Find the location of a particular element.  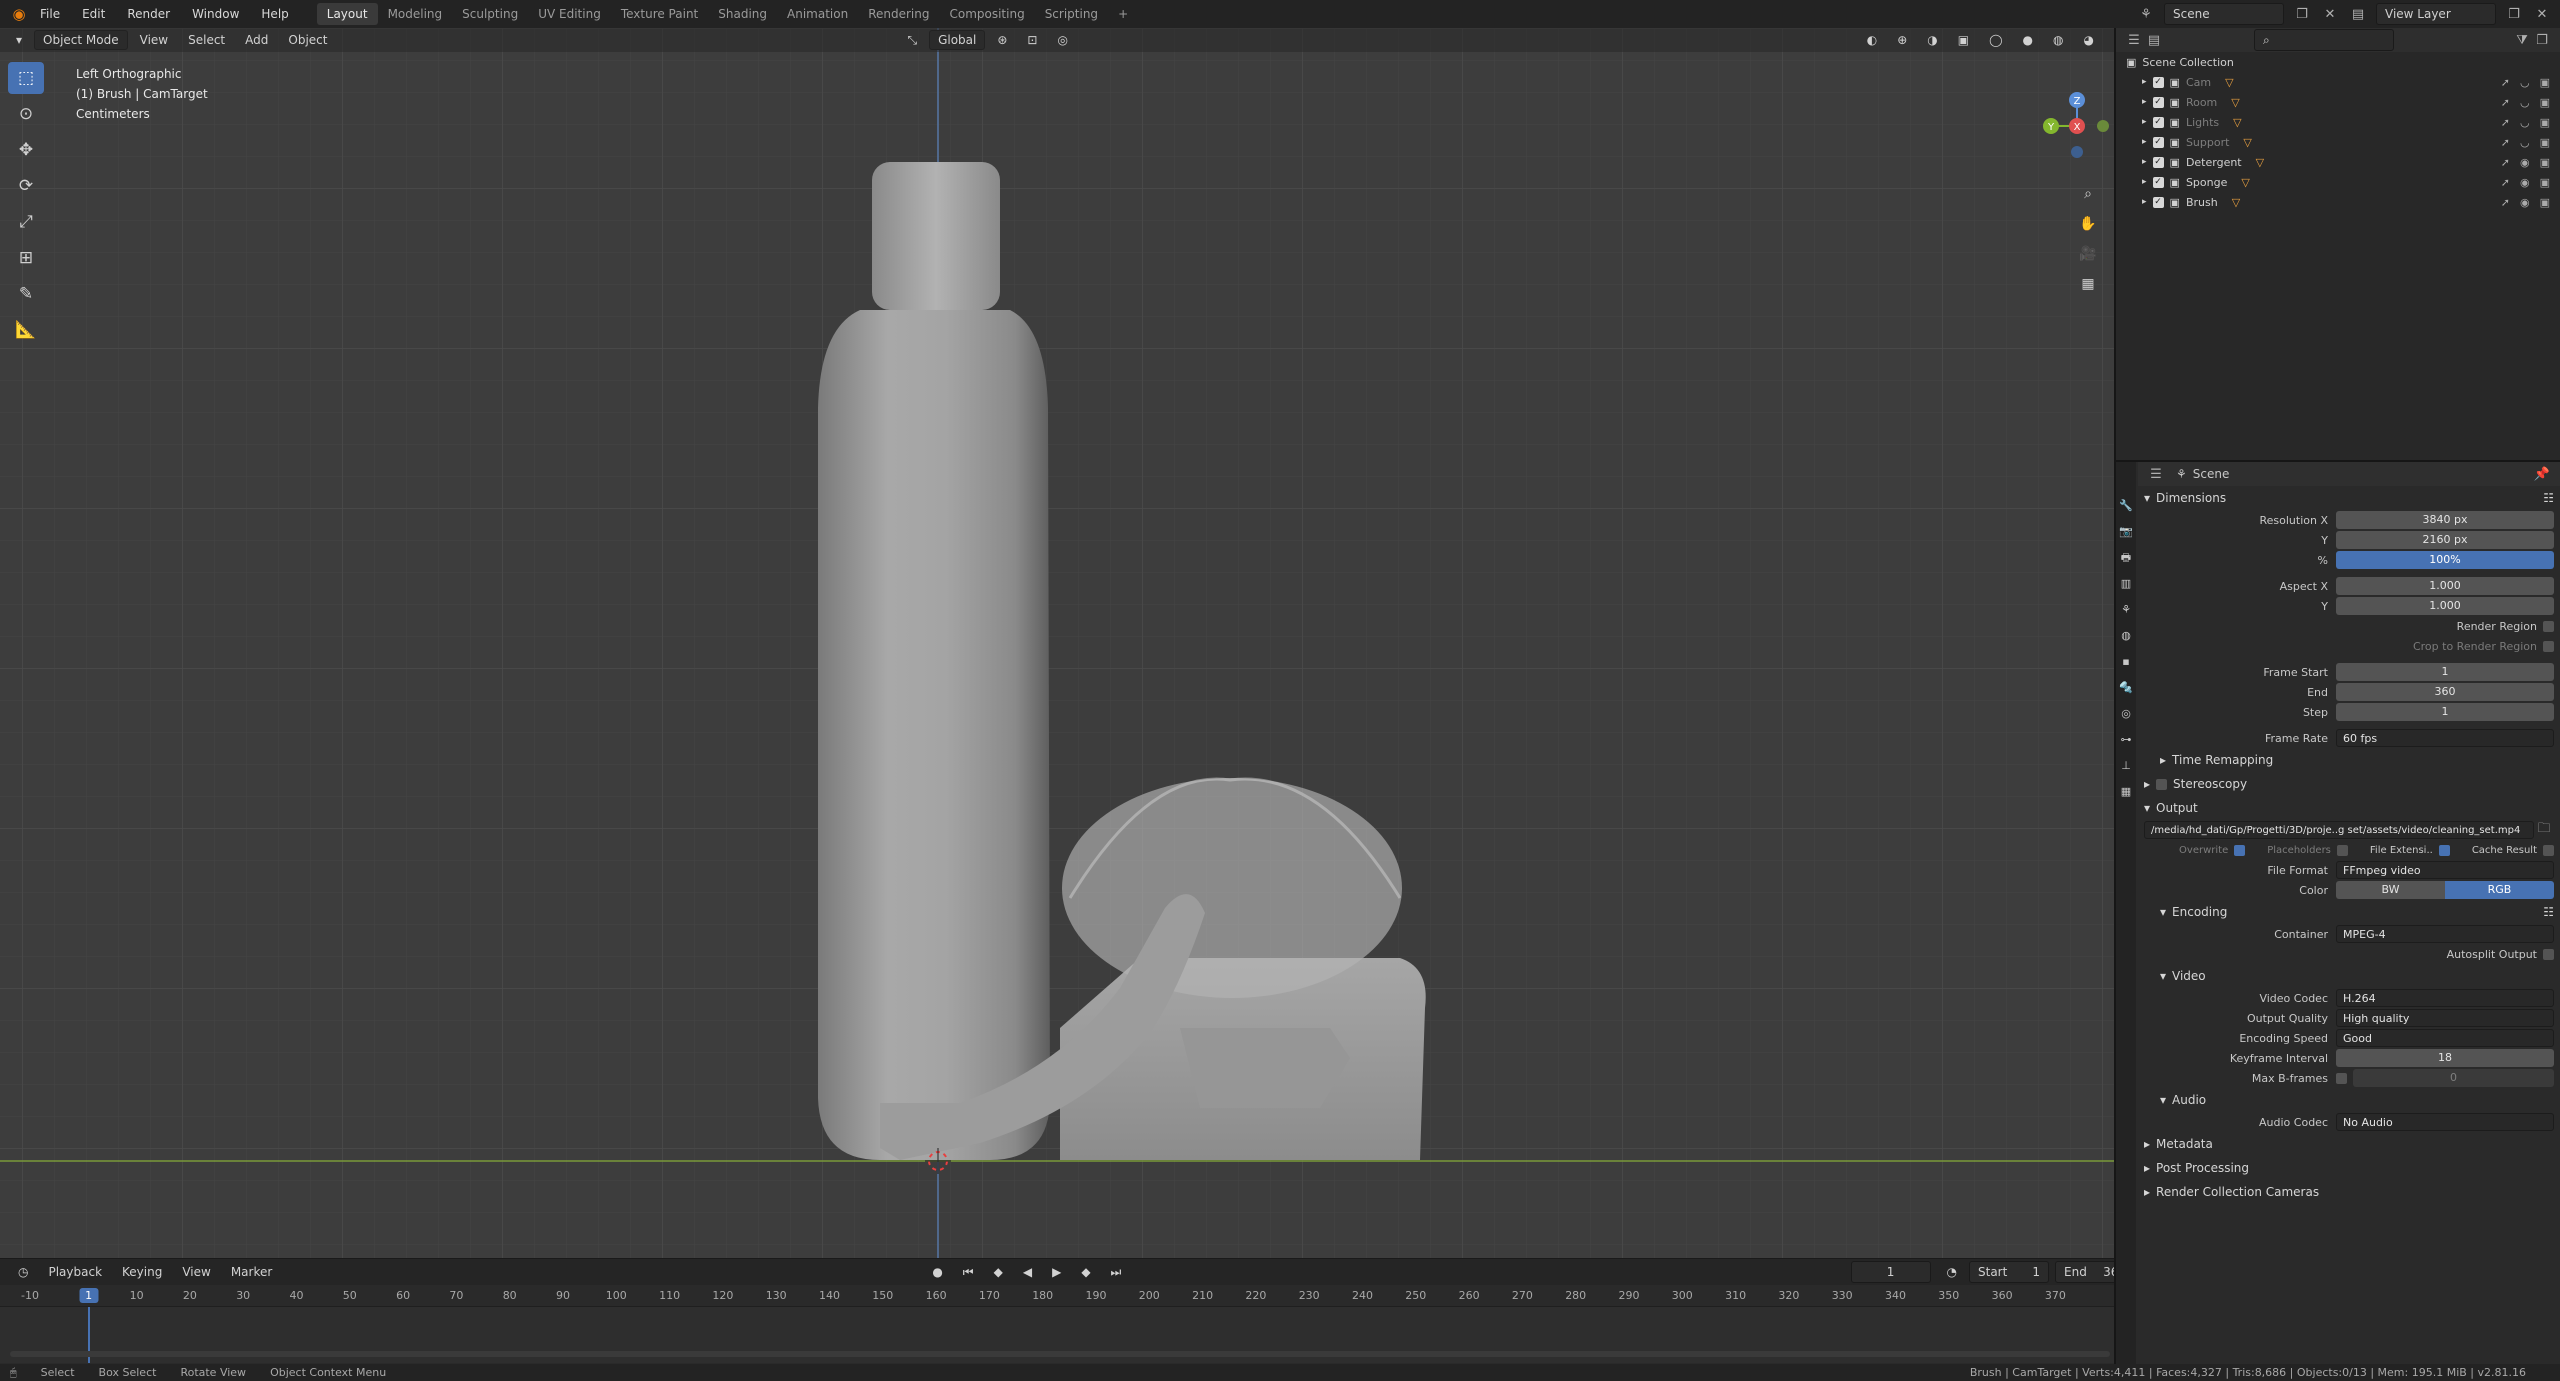

object-tab-icon: ▪ is located at coordinates (2126, 662).